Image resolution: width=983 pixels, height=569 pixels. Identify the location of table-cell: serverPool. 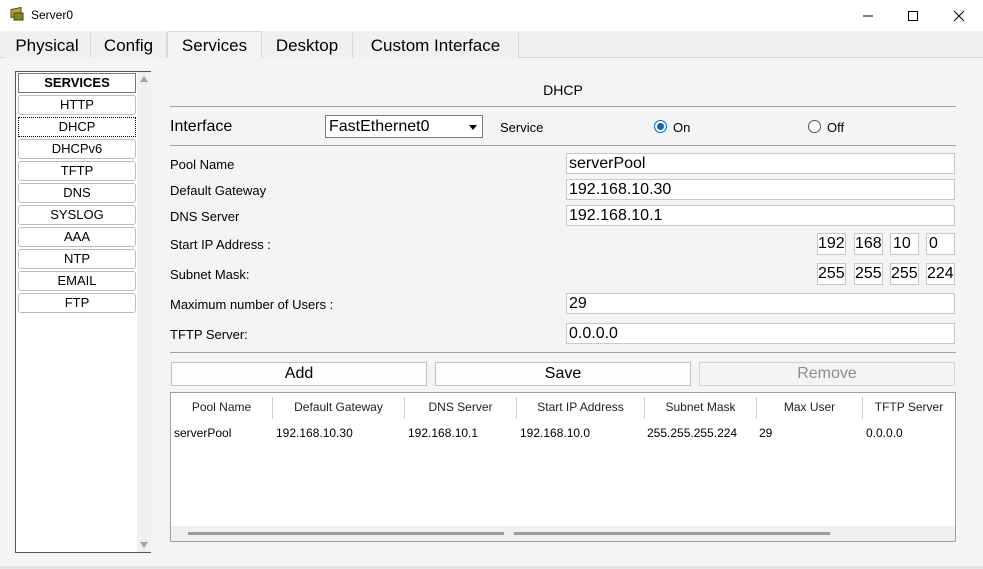
(203, 433).